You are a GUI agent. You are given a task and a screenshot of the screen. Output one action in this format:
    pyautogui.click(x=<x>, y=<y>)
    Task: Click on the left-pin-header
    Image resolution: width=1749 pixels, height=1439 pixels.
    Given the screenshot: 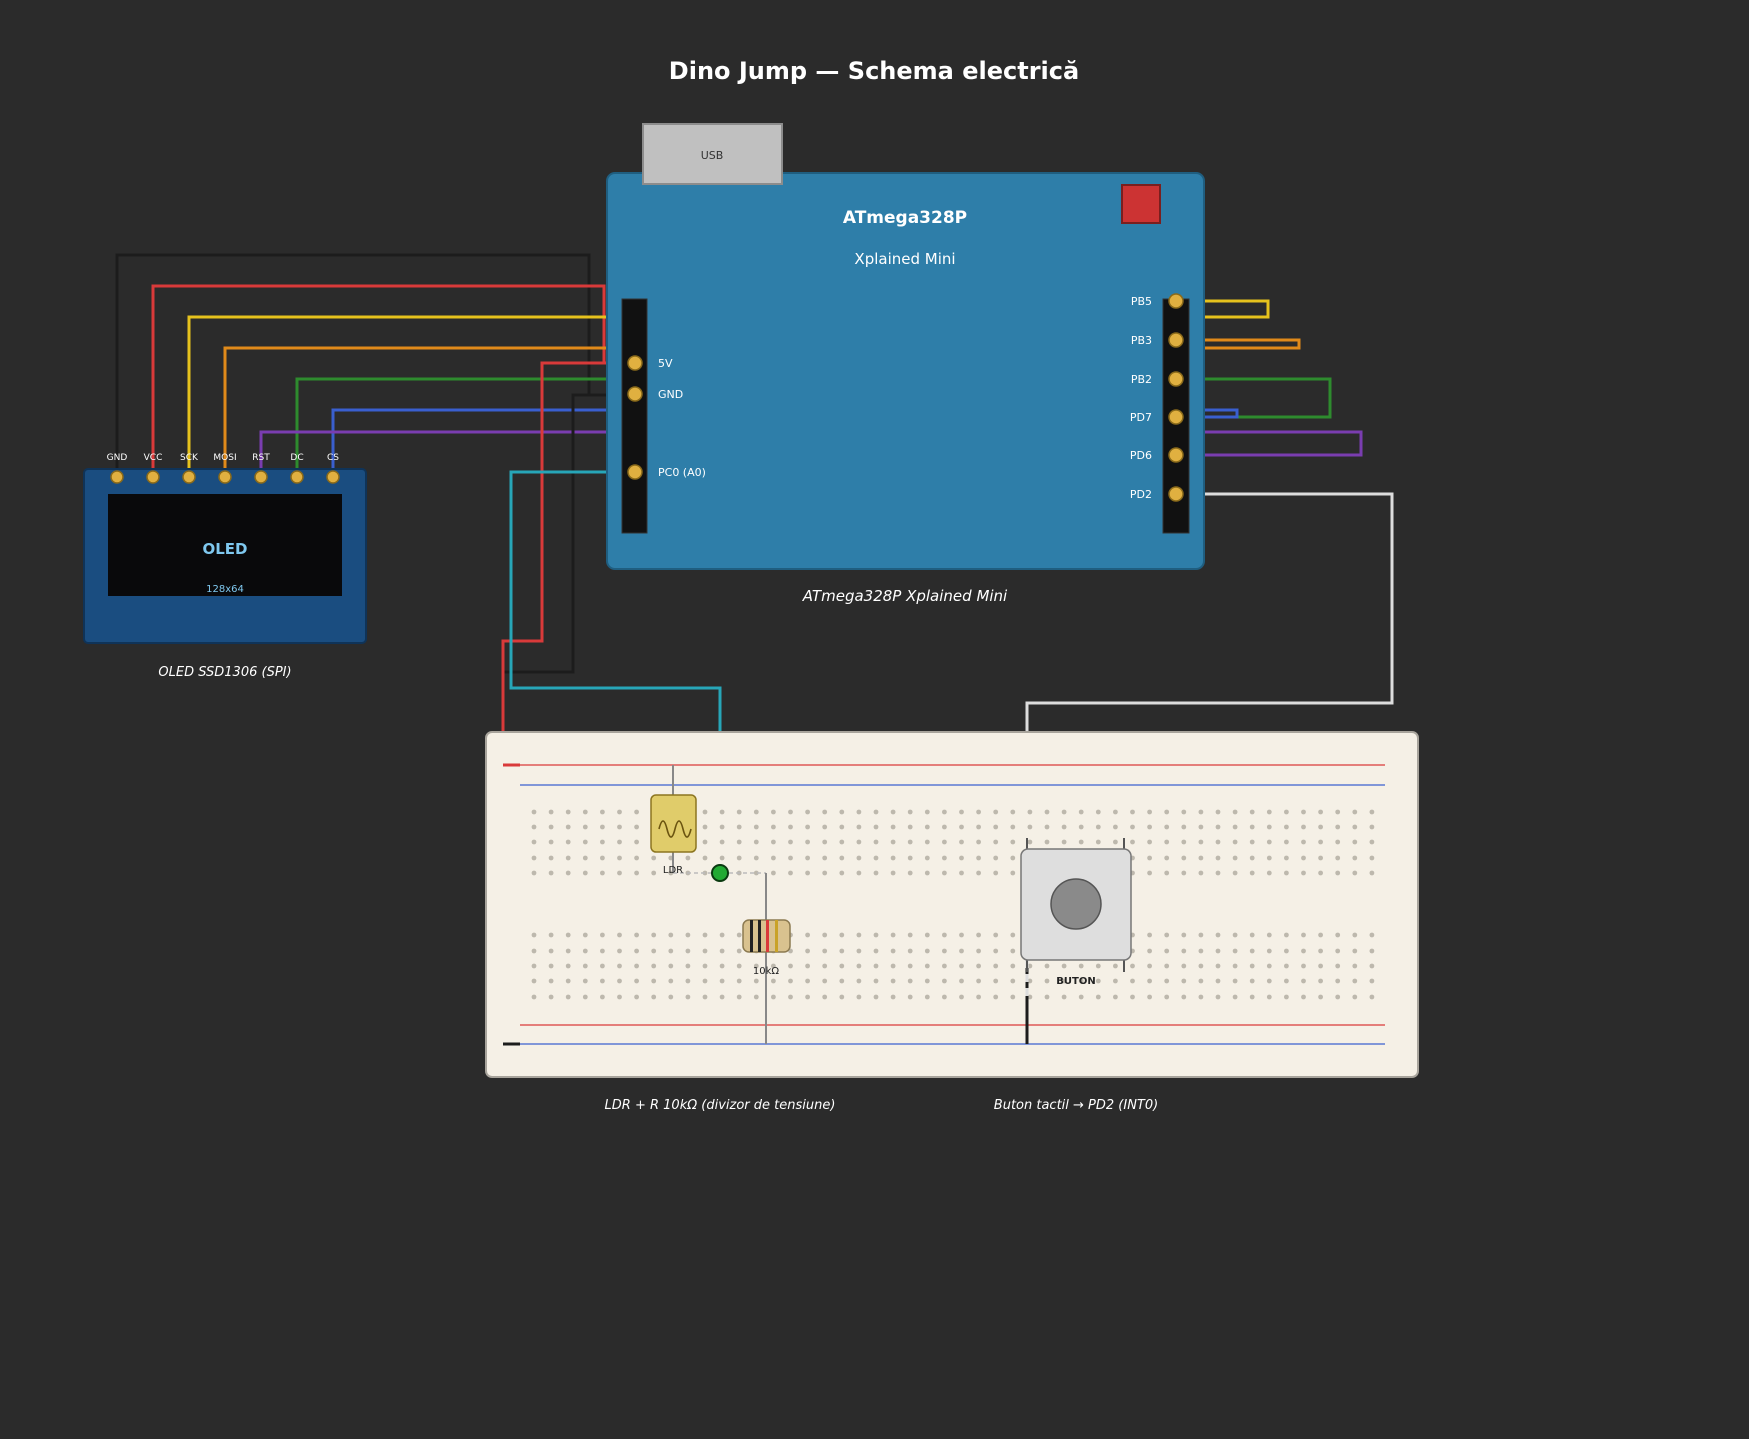 What is the action you would take?
    pyautogui.click(x=634, y=416)
    